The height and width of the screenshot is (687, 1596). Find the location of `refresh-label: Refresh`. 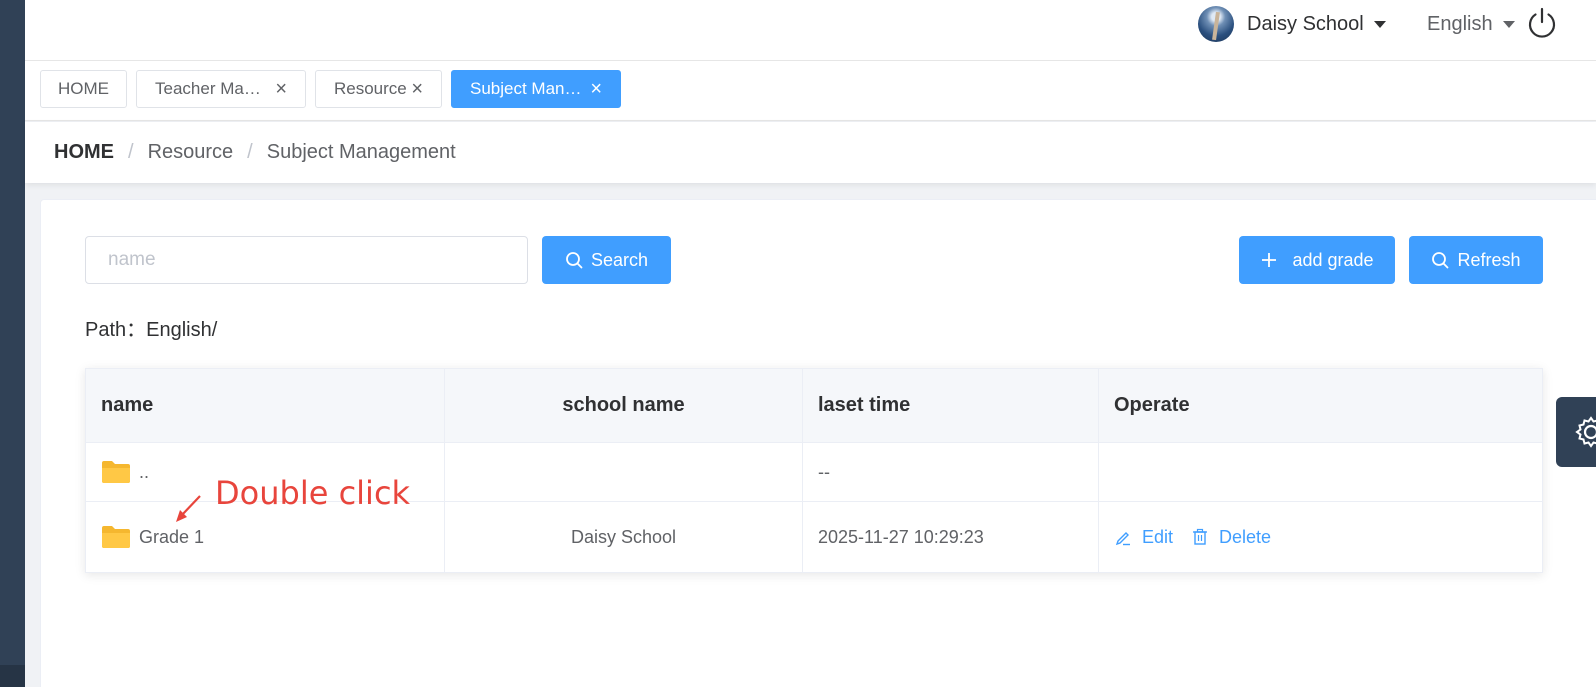

refresh-label: Refresh is located at coordinates (1489, 259).